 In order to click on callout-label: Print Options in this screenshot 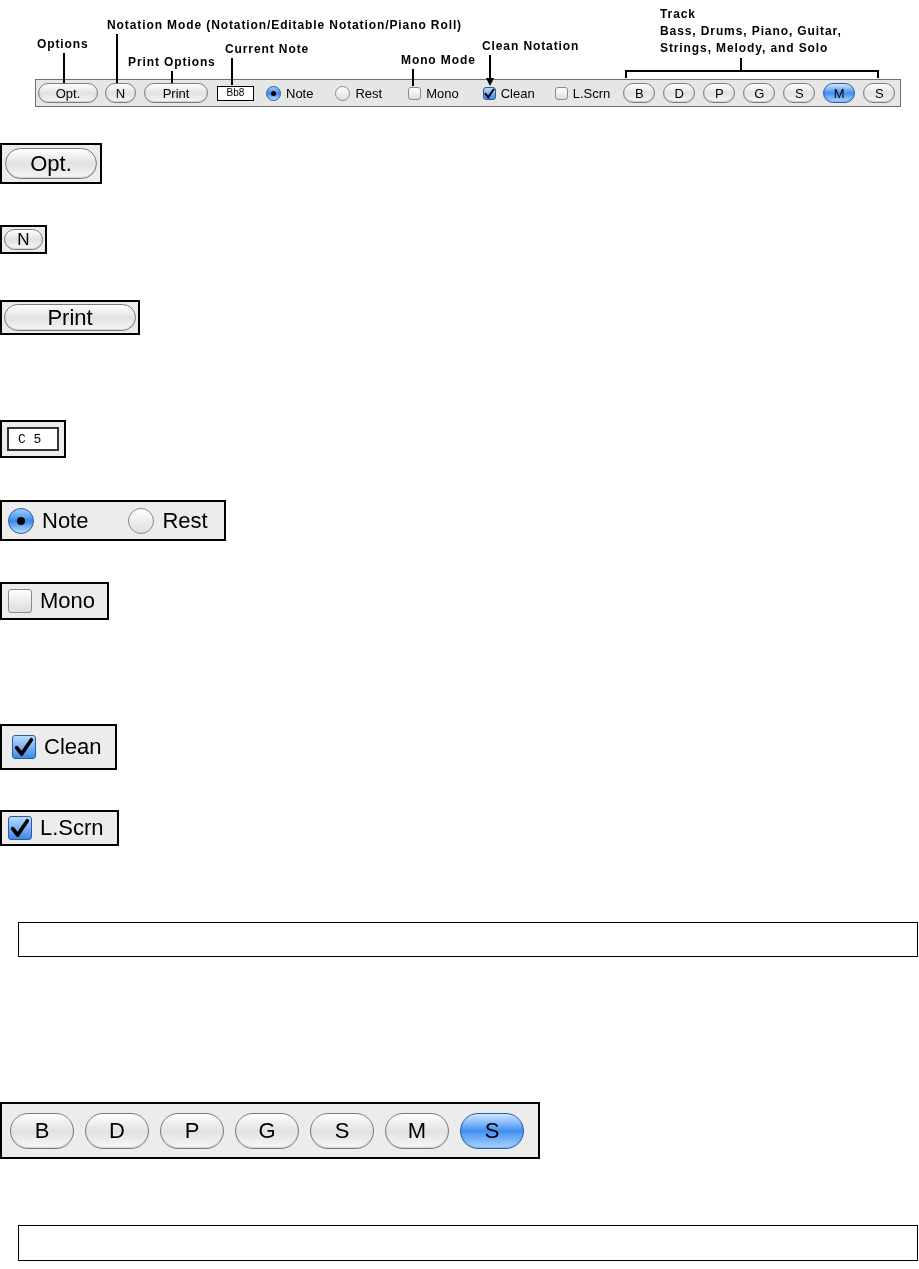, I will do `click(172, 62)`.